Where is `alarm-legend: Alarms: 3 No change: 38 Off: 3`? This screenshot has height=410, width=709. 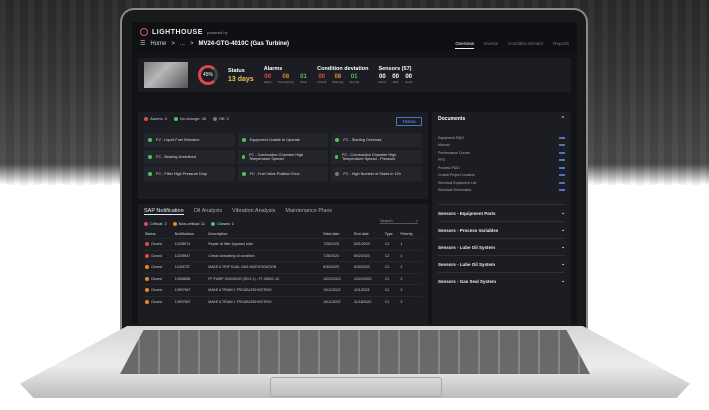 alarm-legend: Alarms: 3 No change: 38 Off: 3 is located at coordinates (283, 118).